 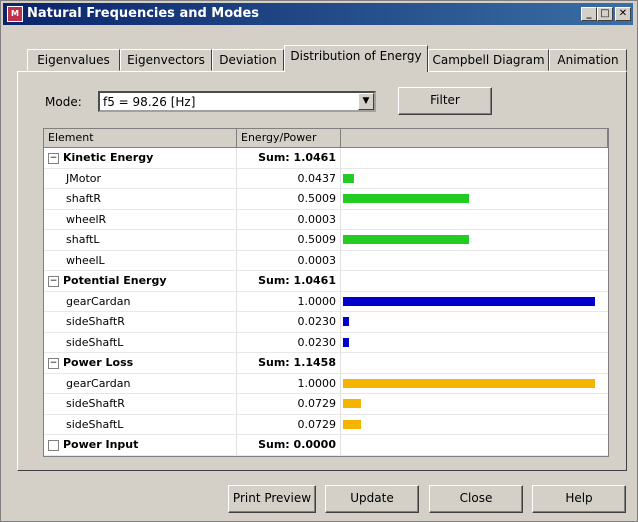 What do you see at coordinates (237, 101) in the screenshot?
I see `mode-select: f5 = 98.26 [Hz] ▼` at bounding box center [237, 101].